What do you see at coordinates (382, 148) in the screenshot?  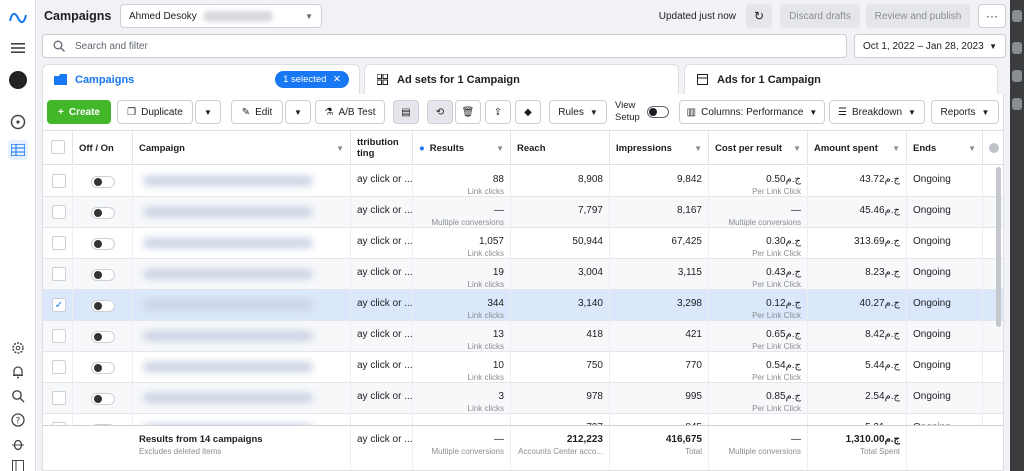 I see `column-attribution: ttribution ting` at bounding box center [382, 148].